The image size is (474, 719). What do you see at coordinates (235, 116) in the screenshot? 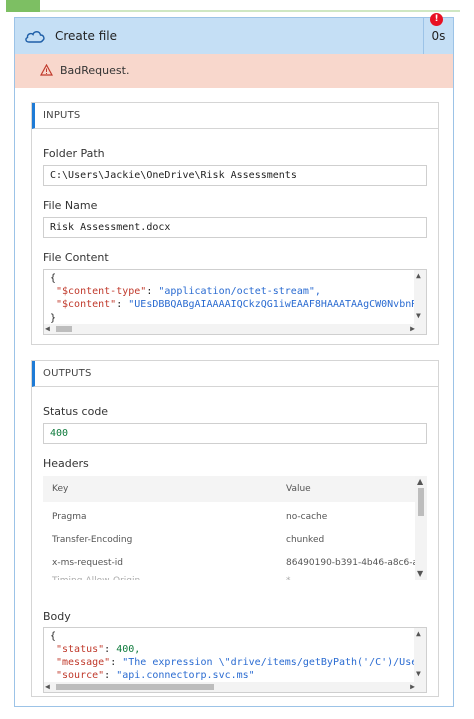
I see `inputs-heading: INPUTS` at bounding box center [235, 116].